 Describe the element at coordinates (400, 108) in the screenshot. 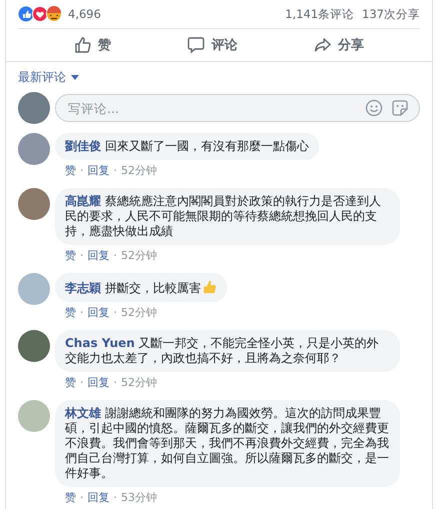

I see `sticker-icon` at that location.